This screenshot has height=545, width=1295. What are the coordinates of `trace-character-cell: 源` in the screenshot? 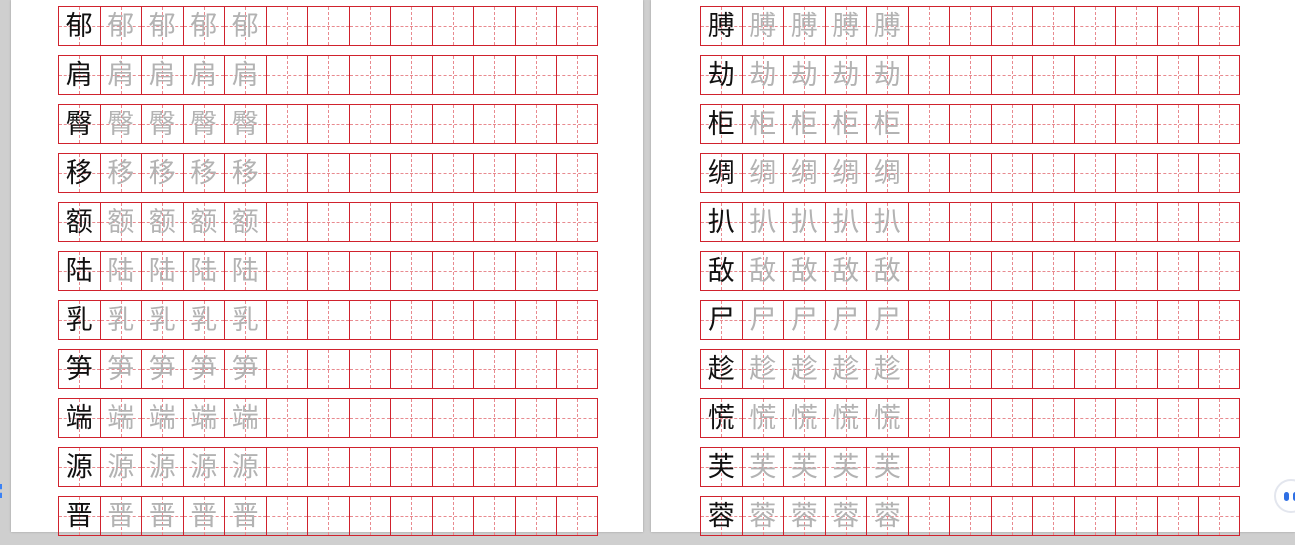 It's located at (246, 467).